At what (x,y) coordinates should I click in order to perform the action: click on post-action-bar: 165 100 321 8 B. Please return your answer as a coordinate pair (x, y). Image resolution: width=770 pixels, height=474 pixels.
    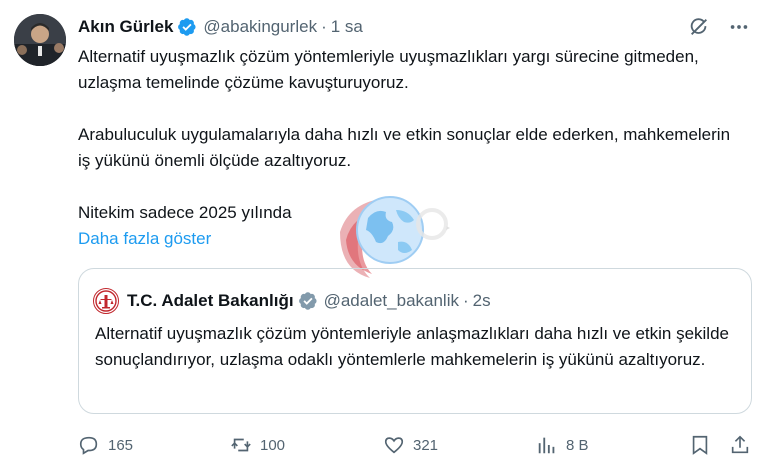
    Looking at the image, I should click on (385, 445).